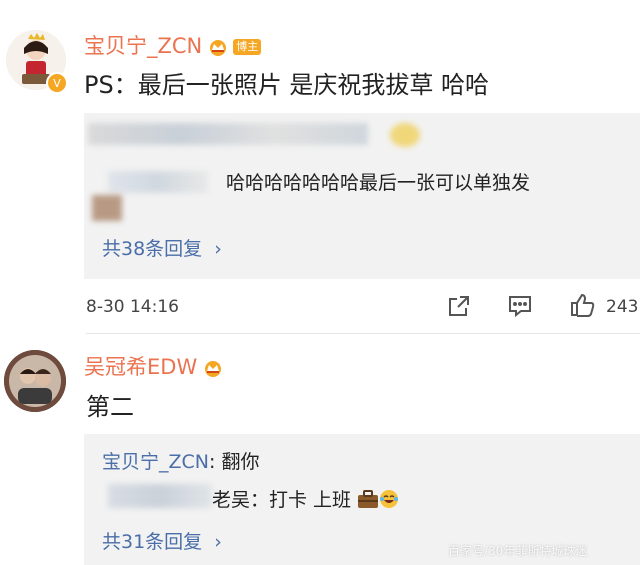  I want to click on more-replies-link: 共38条回复 ›, so click(162, 249).